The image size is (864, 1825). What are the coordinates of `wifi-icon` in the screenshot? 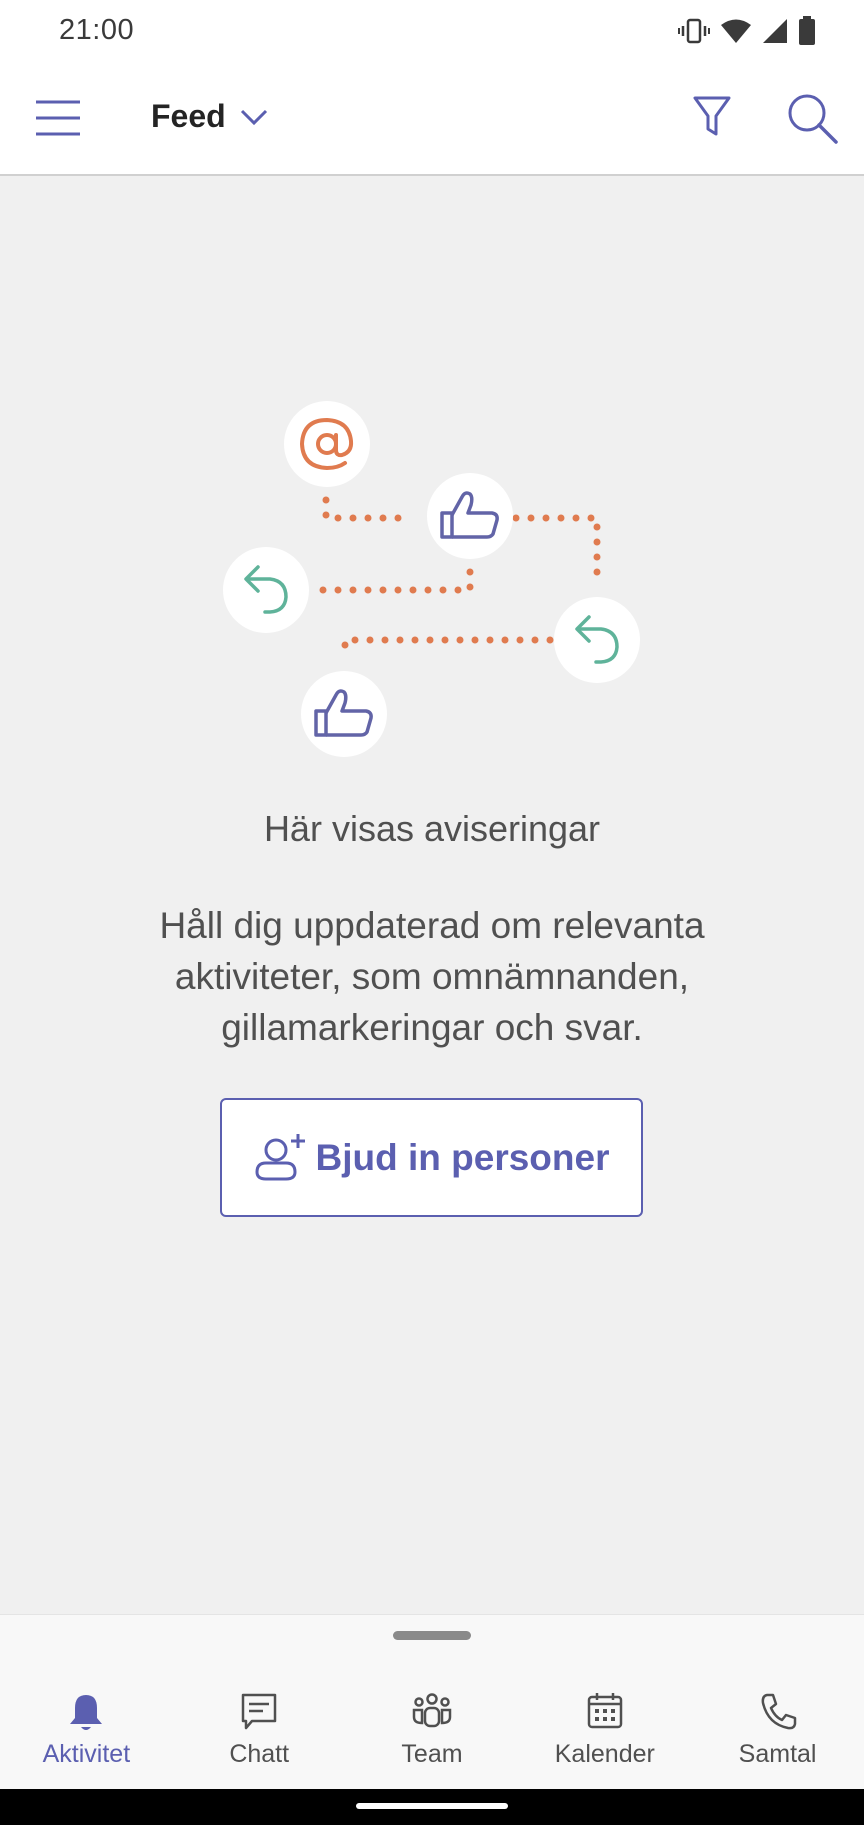 It's located at (736, 31).